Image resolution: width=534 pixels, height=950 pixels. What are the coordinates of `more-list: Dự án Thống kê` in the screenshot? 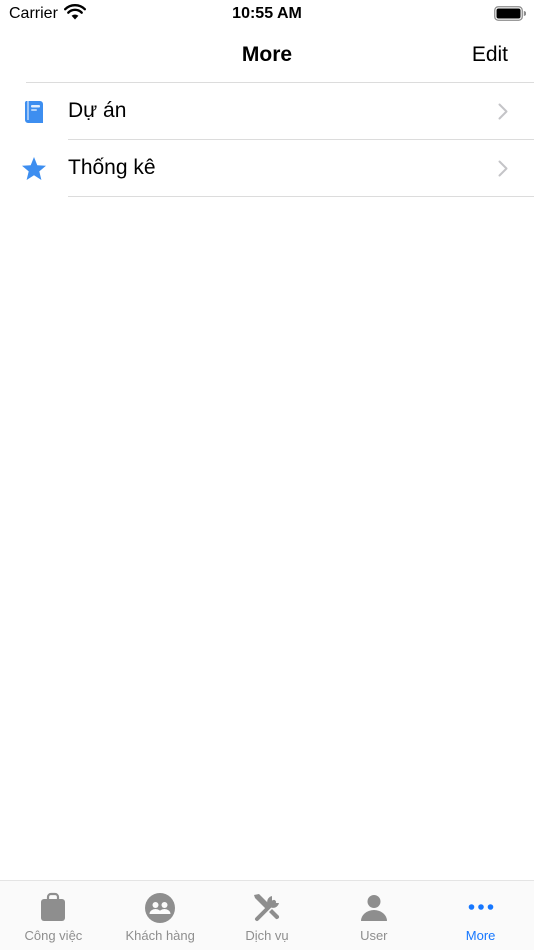 It's located at (267, 140).